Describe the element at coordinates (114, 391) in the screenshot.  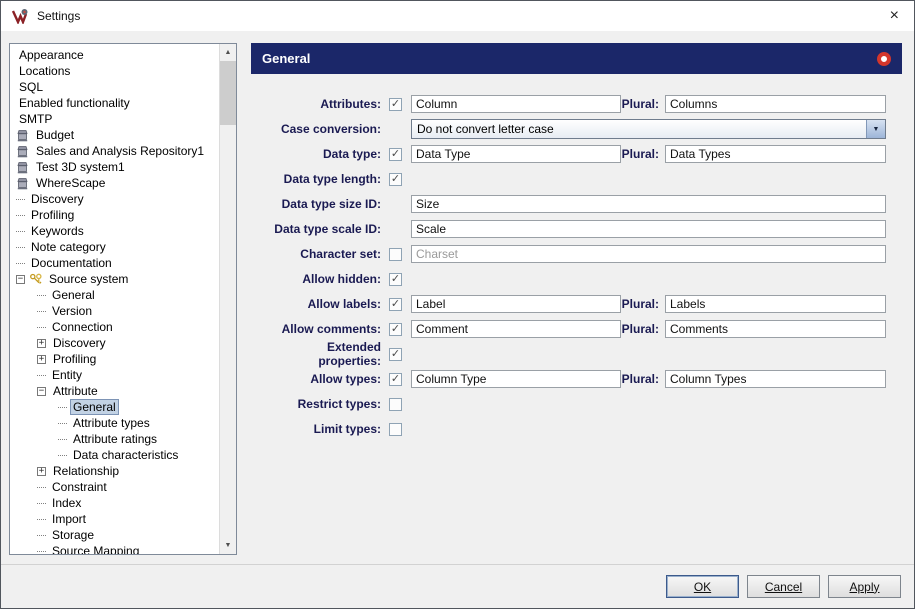
I see `tree-item-attribute: − Attribute` at that location.